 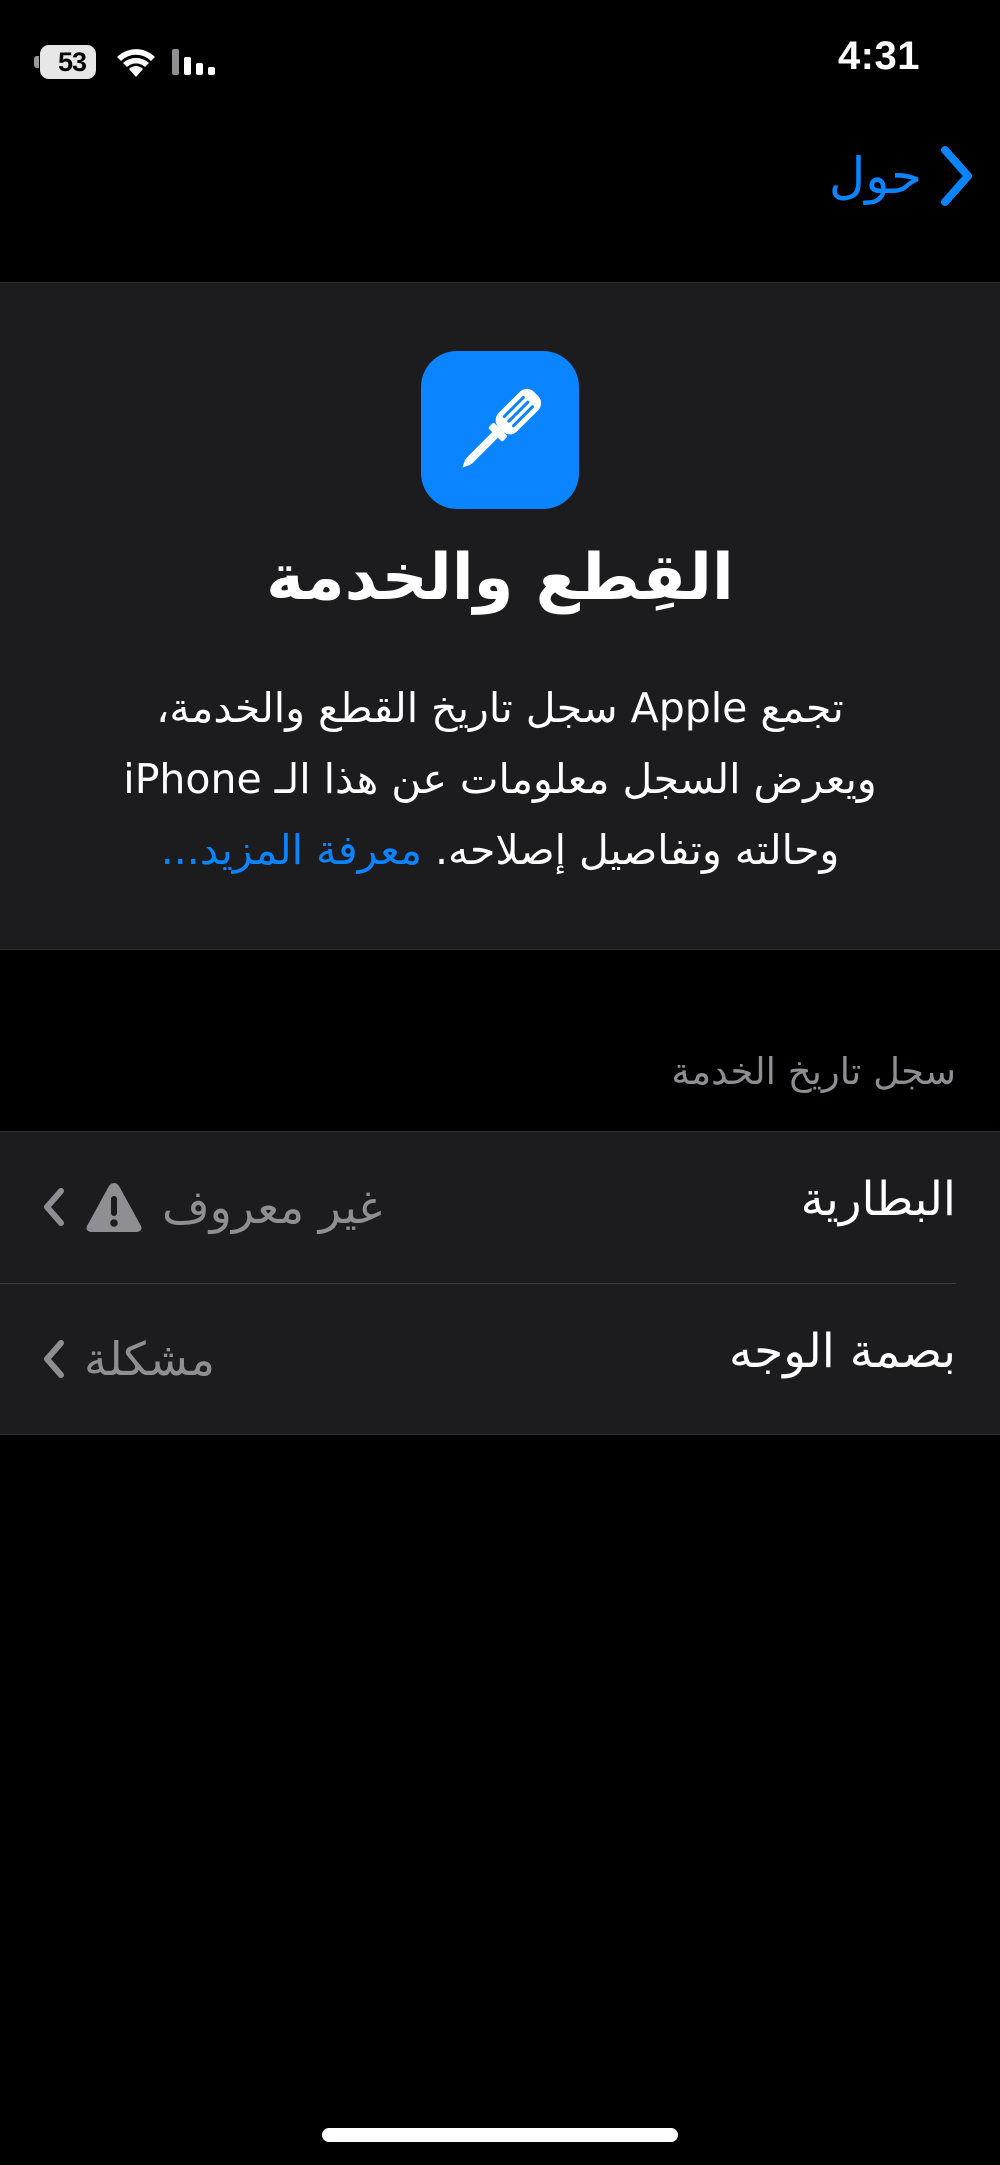 I want to click on battery-icon: 53, so click(x=67, y=62).